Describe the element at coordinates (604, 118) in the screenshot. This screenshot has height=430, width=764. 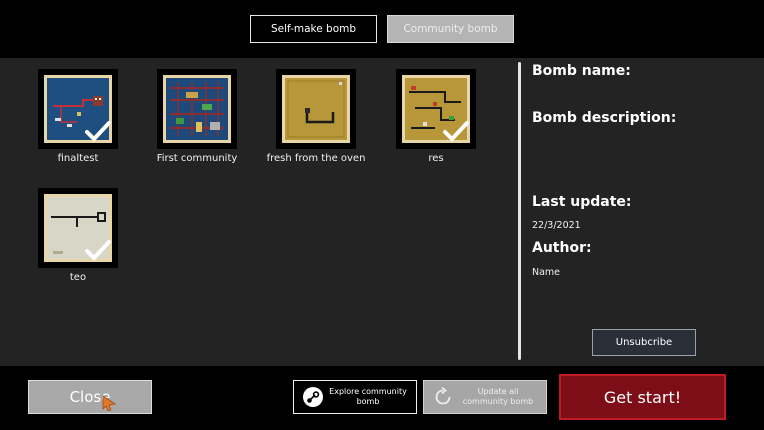
I see `bomb-description-heading: Bomb description:` at that location.